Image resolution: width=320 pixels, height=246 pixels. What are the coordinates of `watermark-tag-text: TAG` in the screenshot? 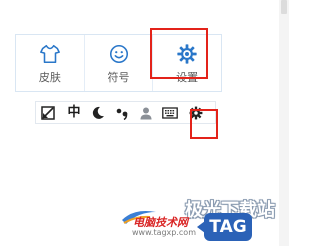 It's located at (228, 227).